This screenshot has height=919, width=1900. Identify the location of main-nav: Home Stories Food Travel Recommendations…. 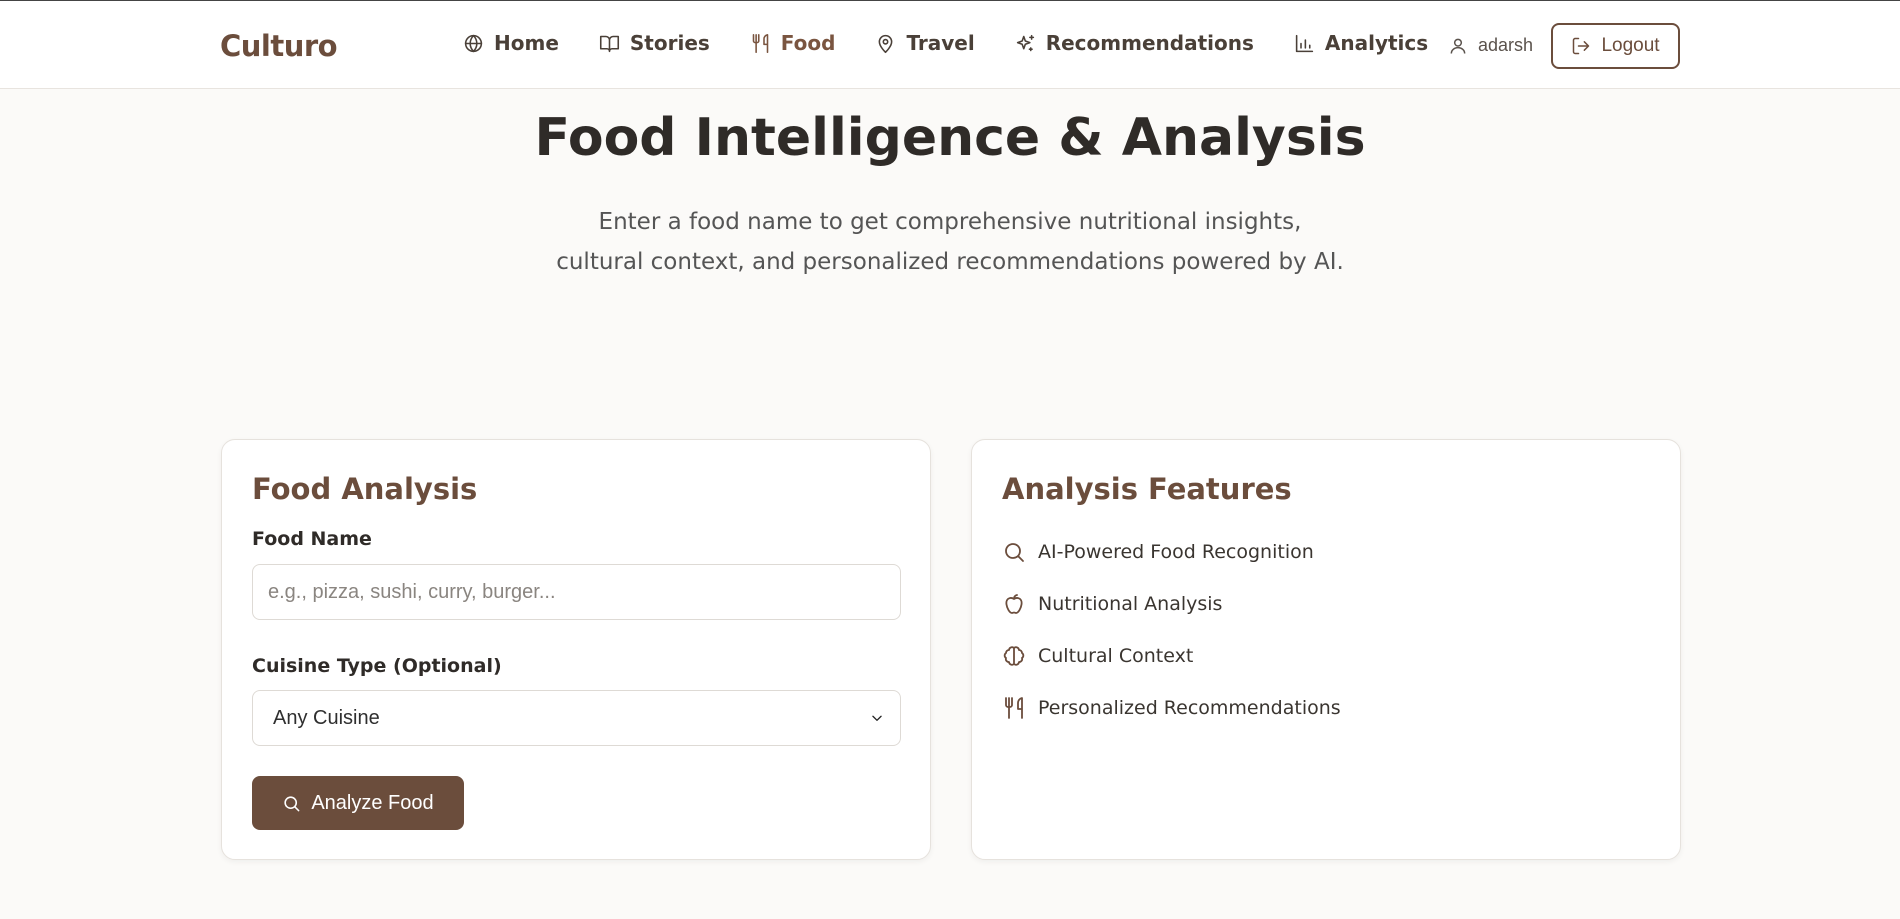
(965, 43).